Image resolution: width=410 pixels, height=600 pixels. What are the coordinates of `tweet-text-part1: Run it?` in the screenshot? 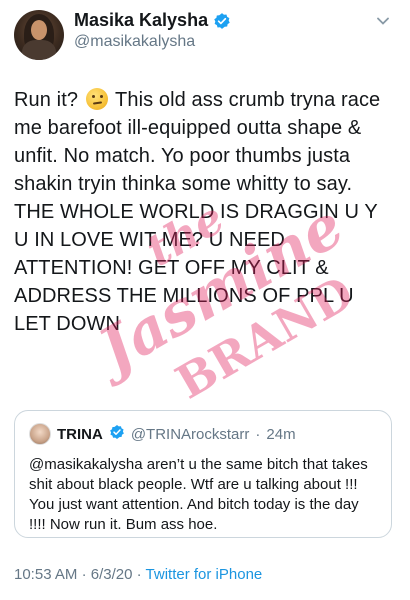 It's located at (46, 100).